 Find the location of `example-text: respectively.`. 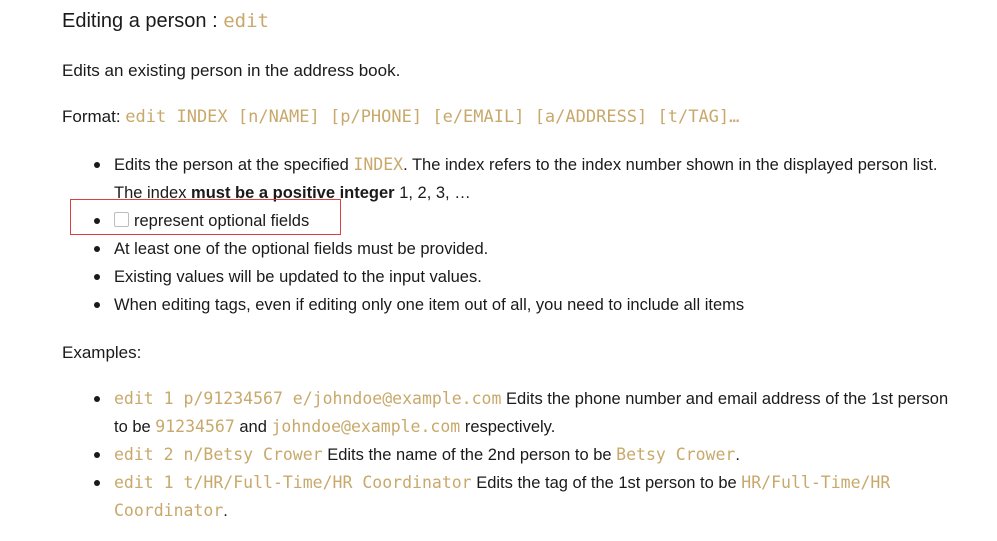

example-text: respectively. is located at coordinates (508, 427).